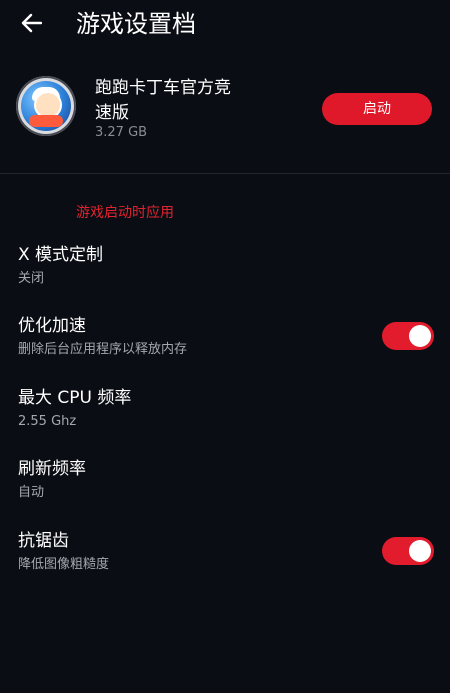 The image size is (450, 693). What do you see at coordinates (228, 337) in the screenshot?
I see `setting-optimize-boost: 优化加速 删除后台应用程序以释放内存` at bounding box center [228, 337].